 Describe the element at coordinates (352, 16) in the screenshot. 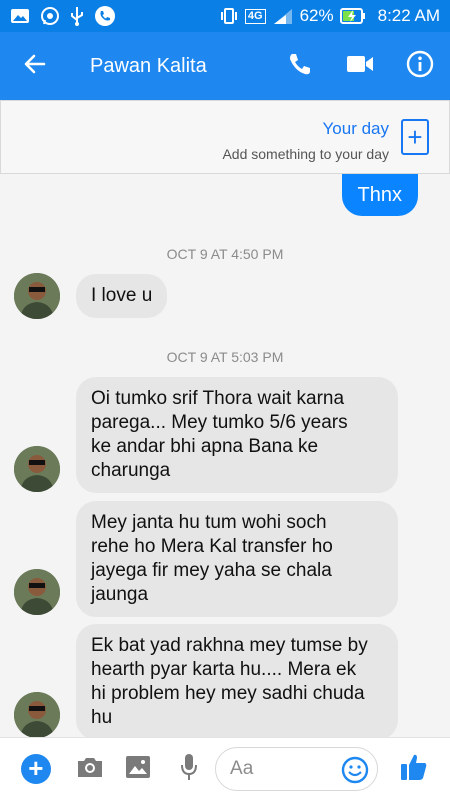

I see `battery-charging-icon` at that location.